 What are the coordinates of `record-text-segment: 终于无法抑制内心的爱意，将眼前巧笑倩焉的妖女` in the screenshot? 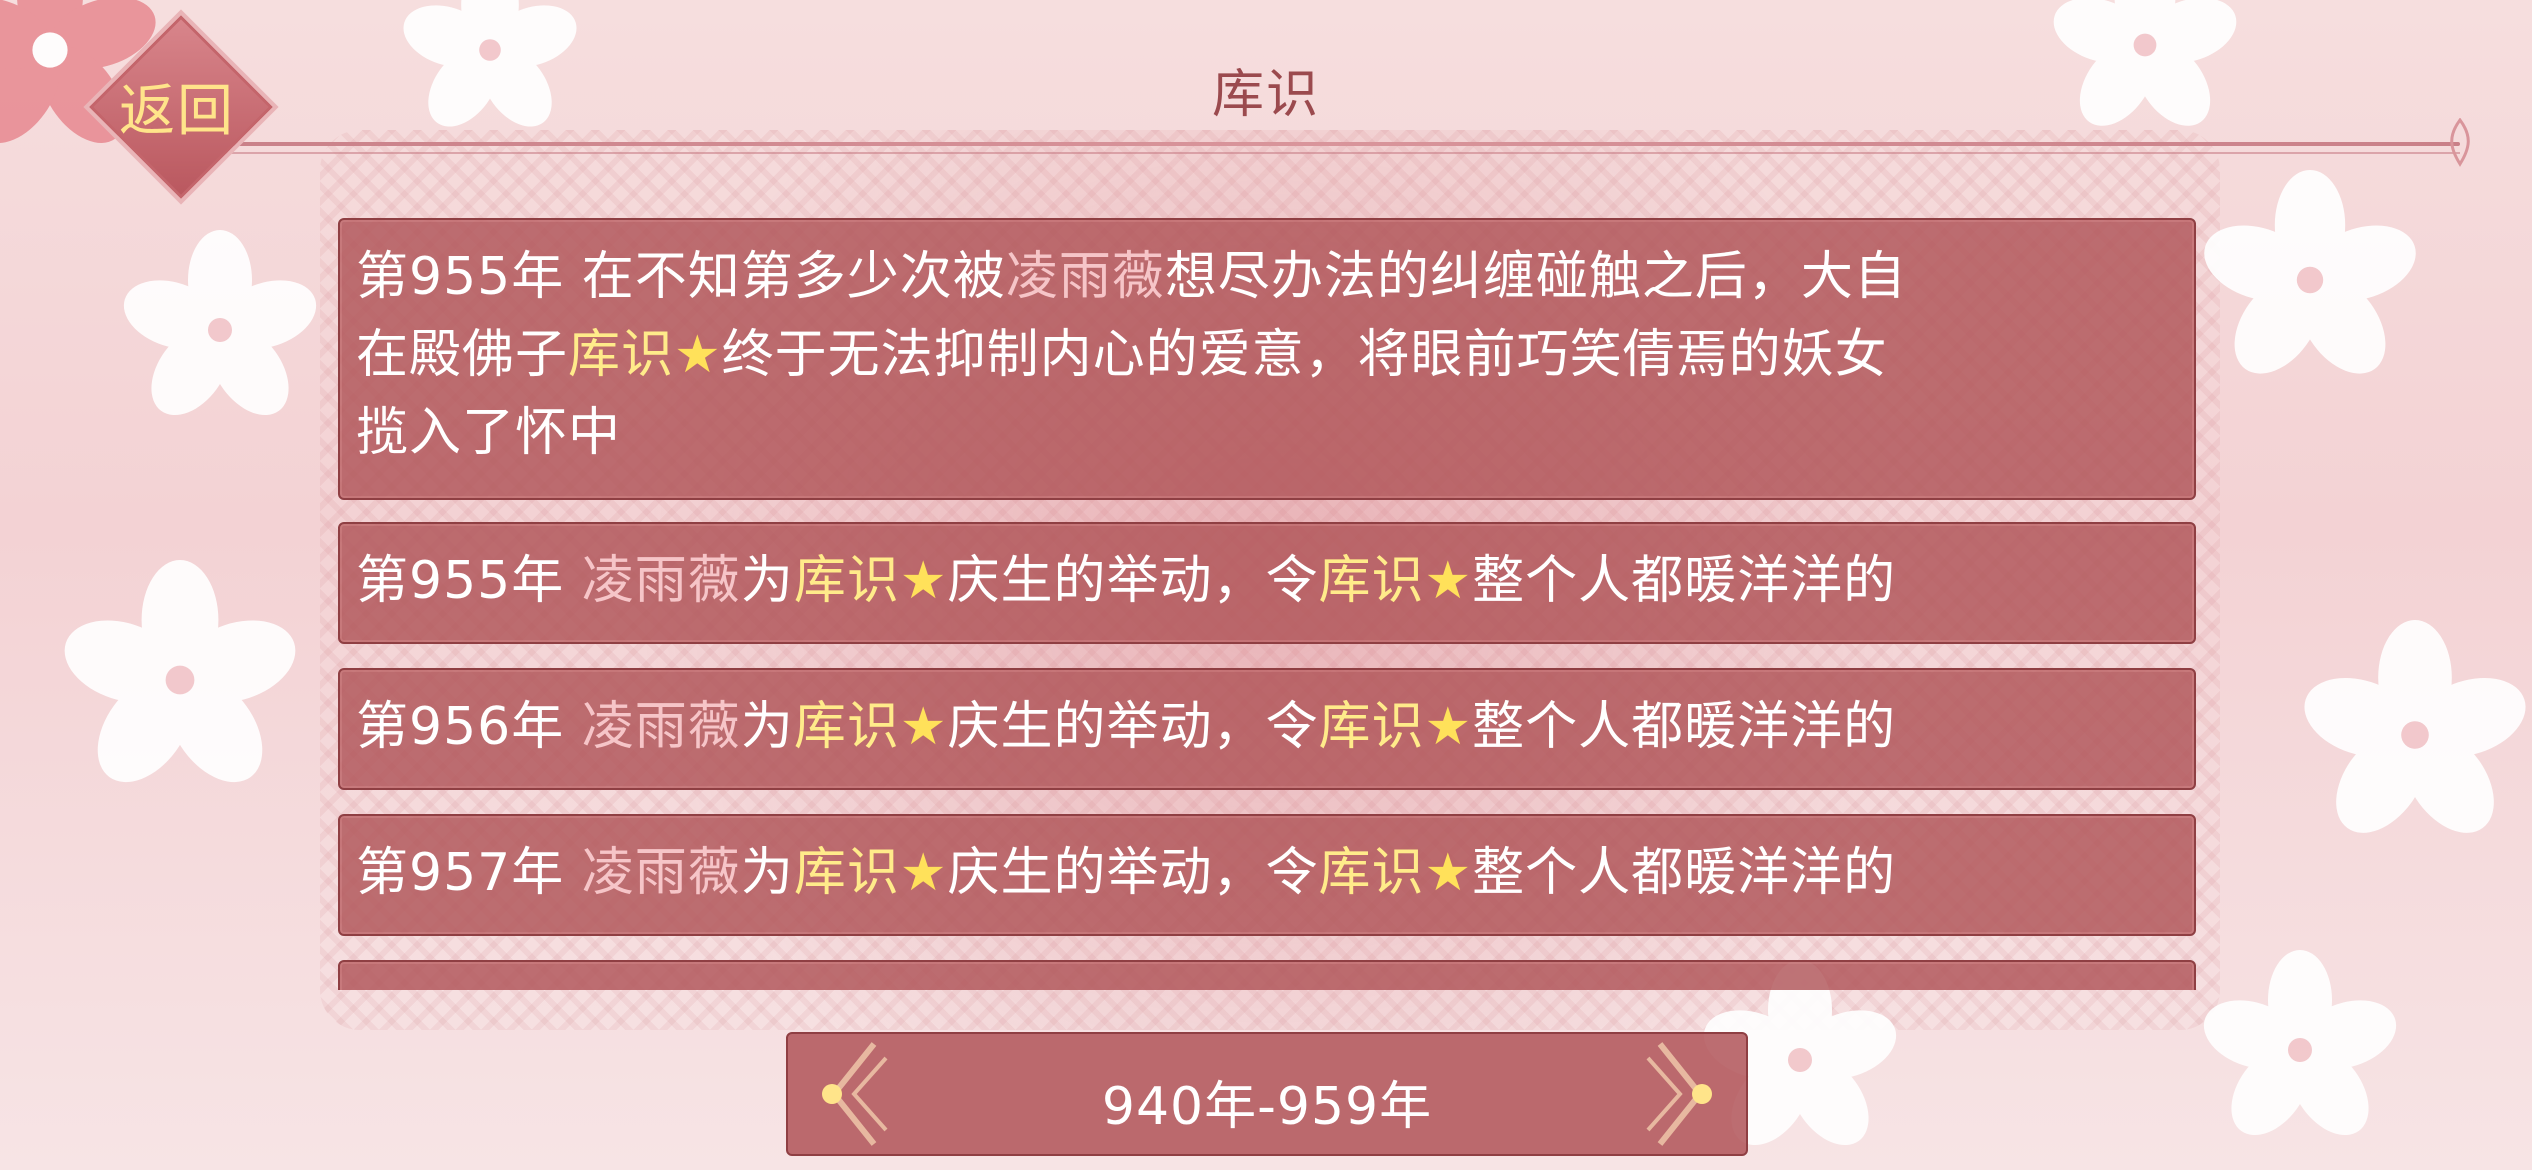 It's located at (1304, 355).